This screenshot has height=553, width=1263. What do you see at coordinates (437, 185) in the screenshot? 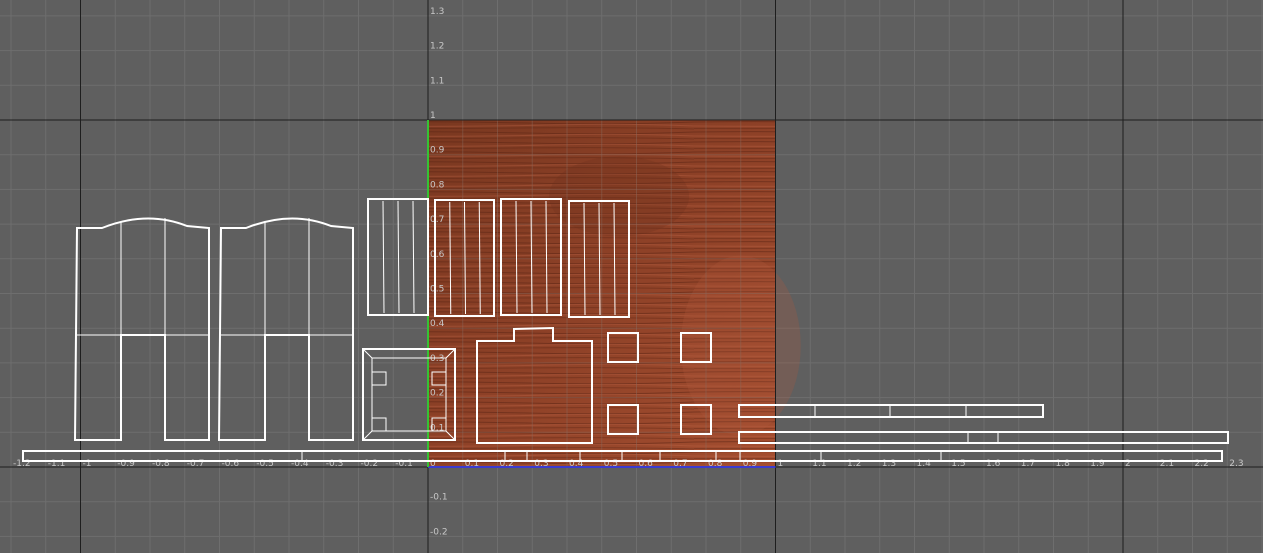
I see `v-tick-label: 0.8` at bounding box center [437, 185].